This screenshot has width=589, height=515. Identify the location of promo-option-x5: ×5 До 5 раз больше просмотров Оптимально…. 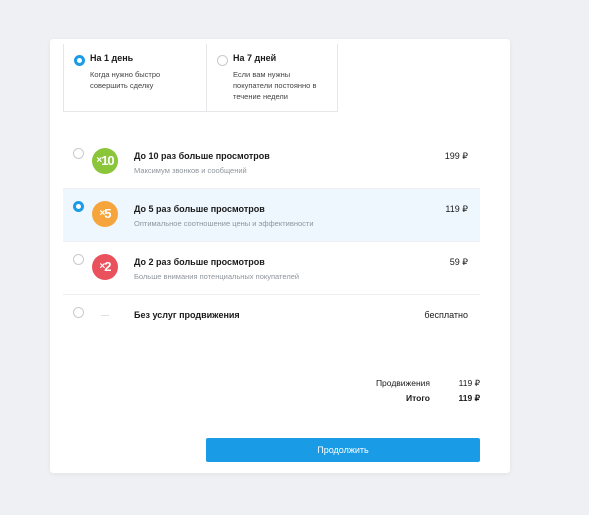
(271, 215).